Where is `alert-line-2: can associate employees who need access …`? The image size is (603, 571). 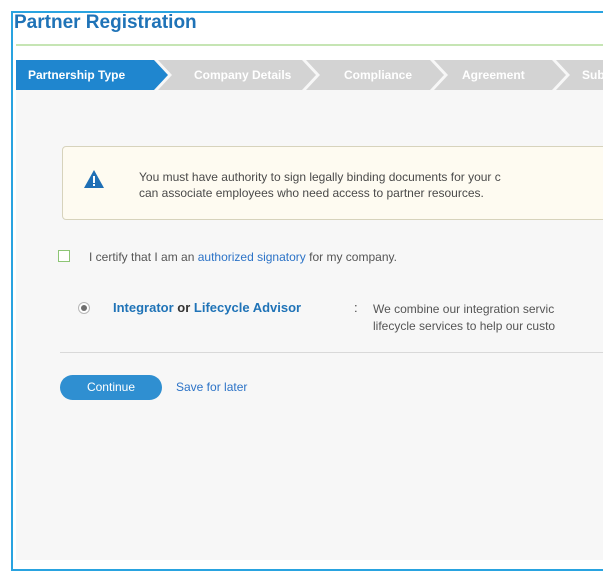 alert-line-2: can associate employees who need access … is located at coordinates (311, 193).